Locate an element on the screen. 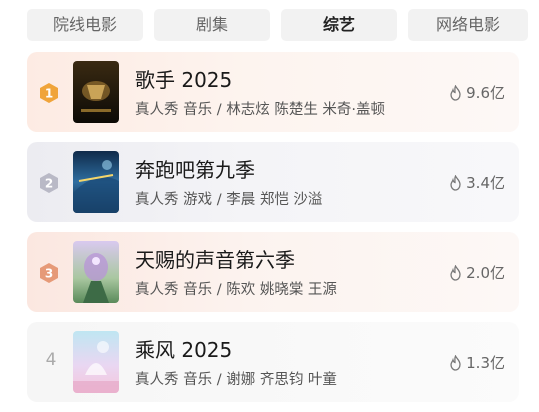 This screenshot has height=412, width=539. heat-value: 2.0亿 is located at coordinates (485, 273).